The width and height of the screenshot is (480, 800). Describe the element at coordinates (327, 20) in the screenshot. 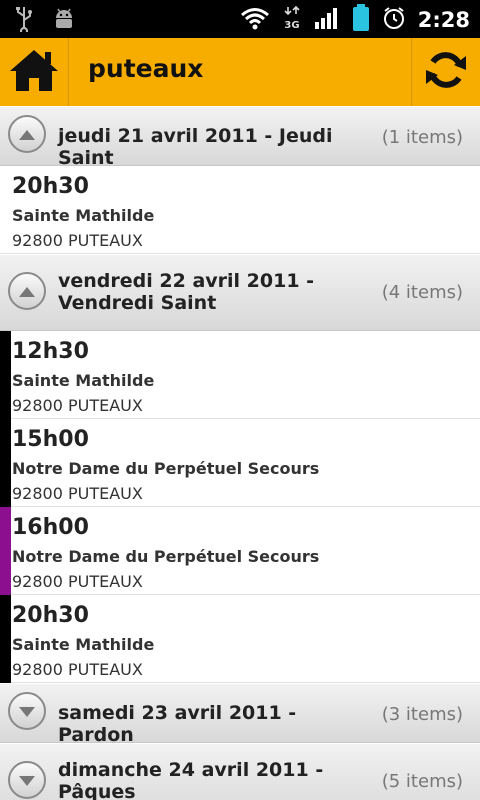

I see `signal-icon` at that location.